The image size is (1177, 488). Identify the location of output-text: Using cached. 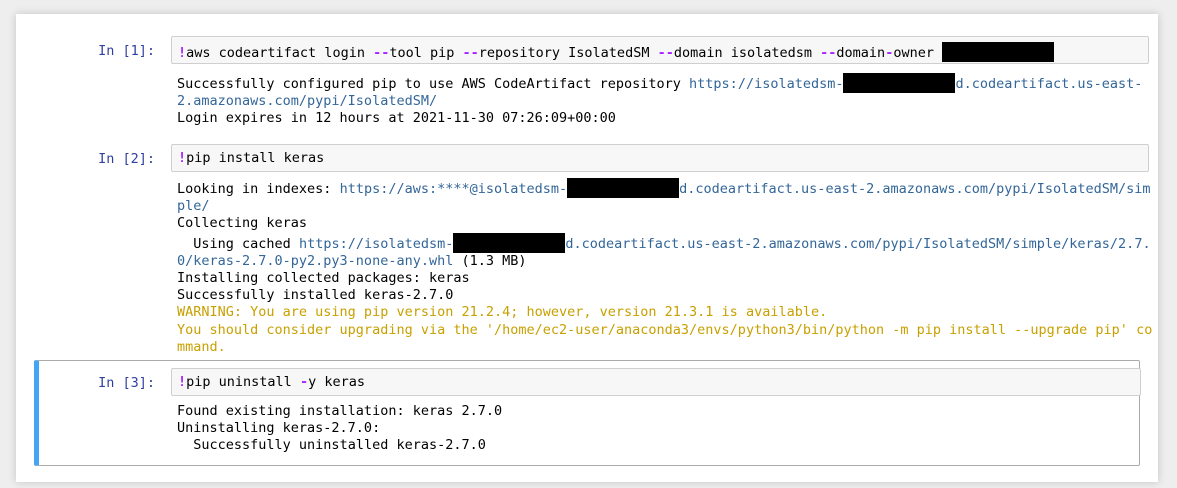
(238, 243).